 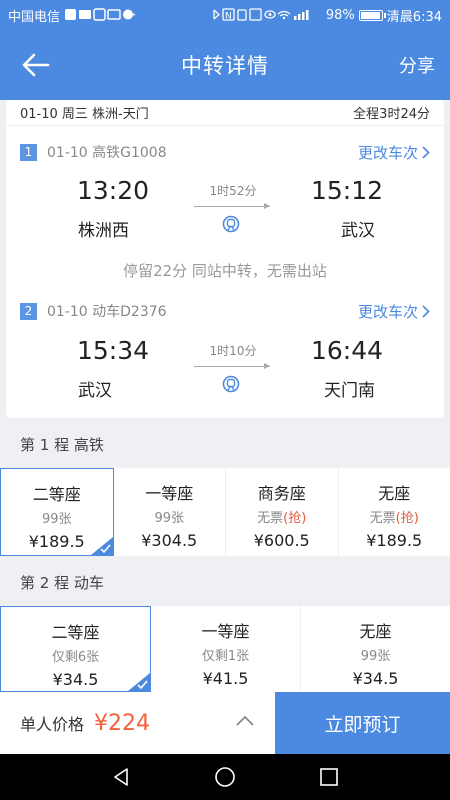 What do you see at coordinates (84, 114) in the screenshot?
I see `route-date: 01-10 周三 株洲-天门` at bounding box center [84, 114].